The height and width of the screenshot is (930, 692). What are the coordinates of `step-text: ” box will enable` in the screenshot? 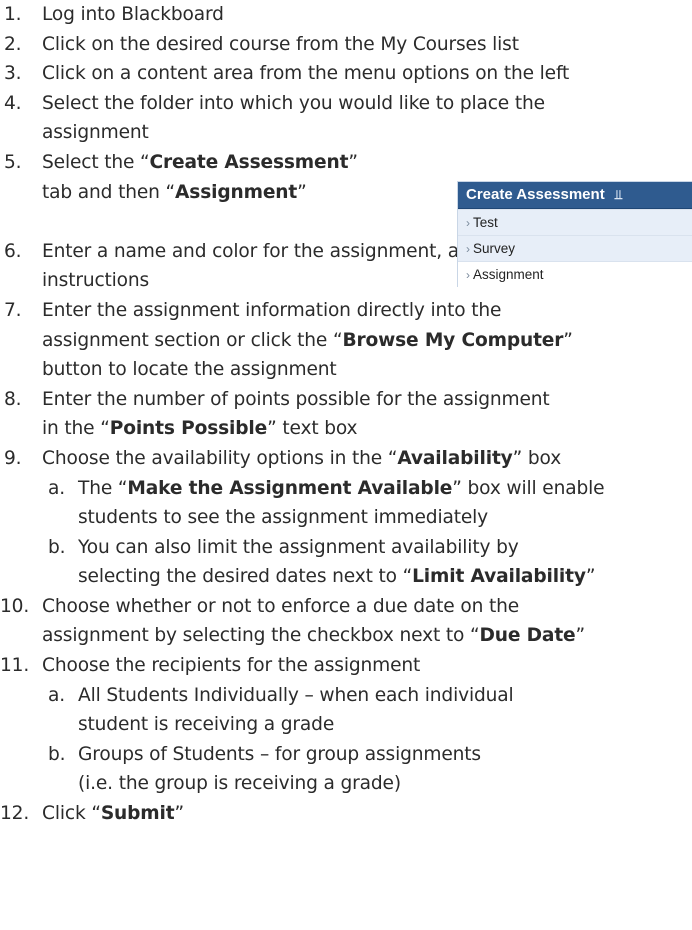 It's located at (528, 488).